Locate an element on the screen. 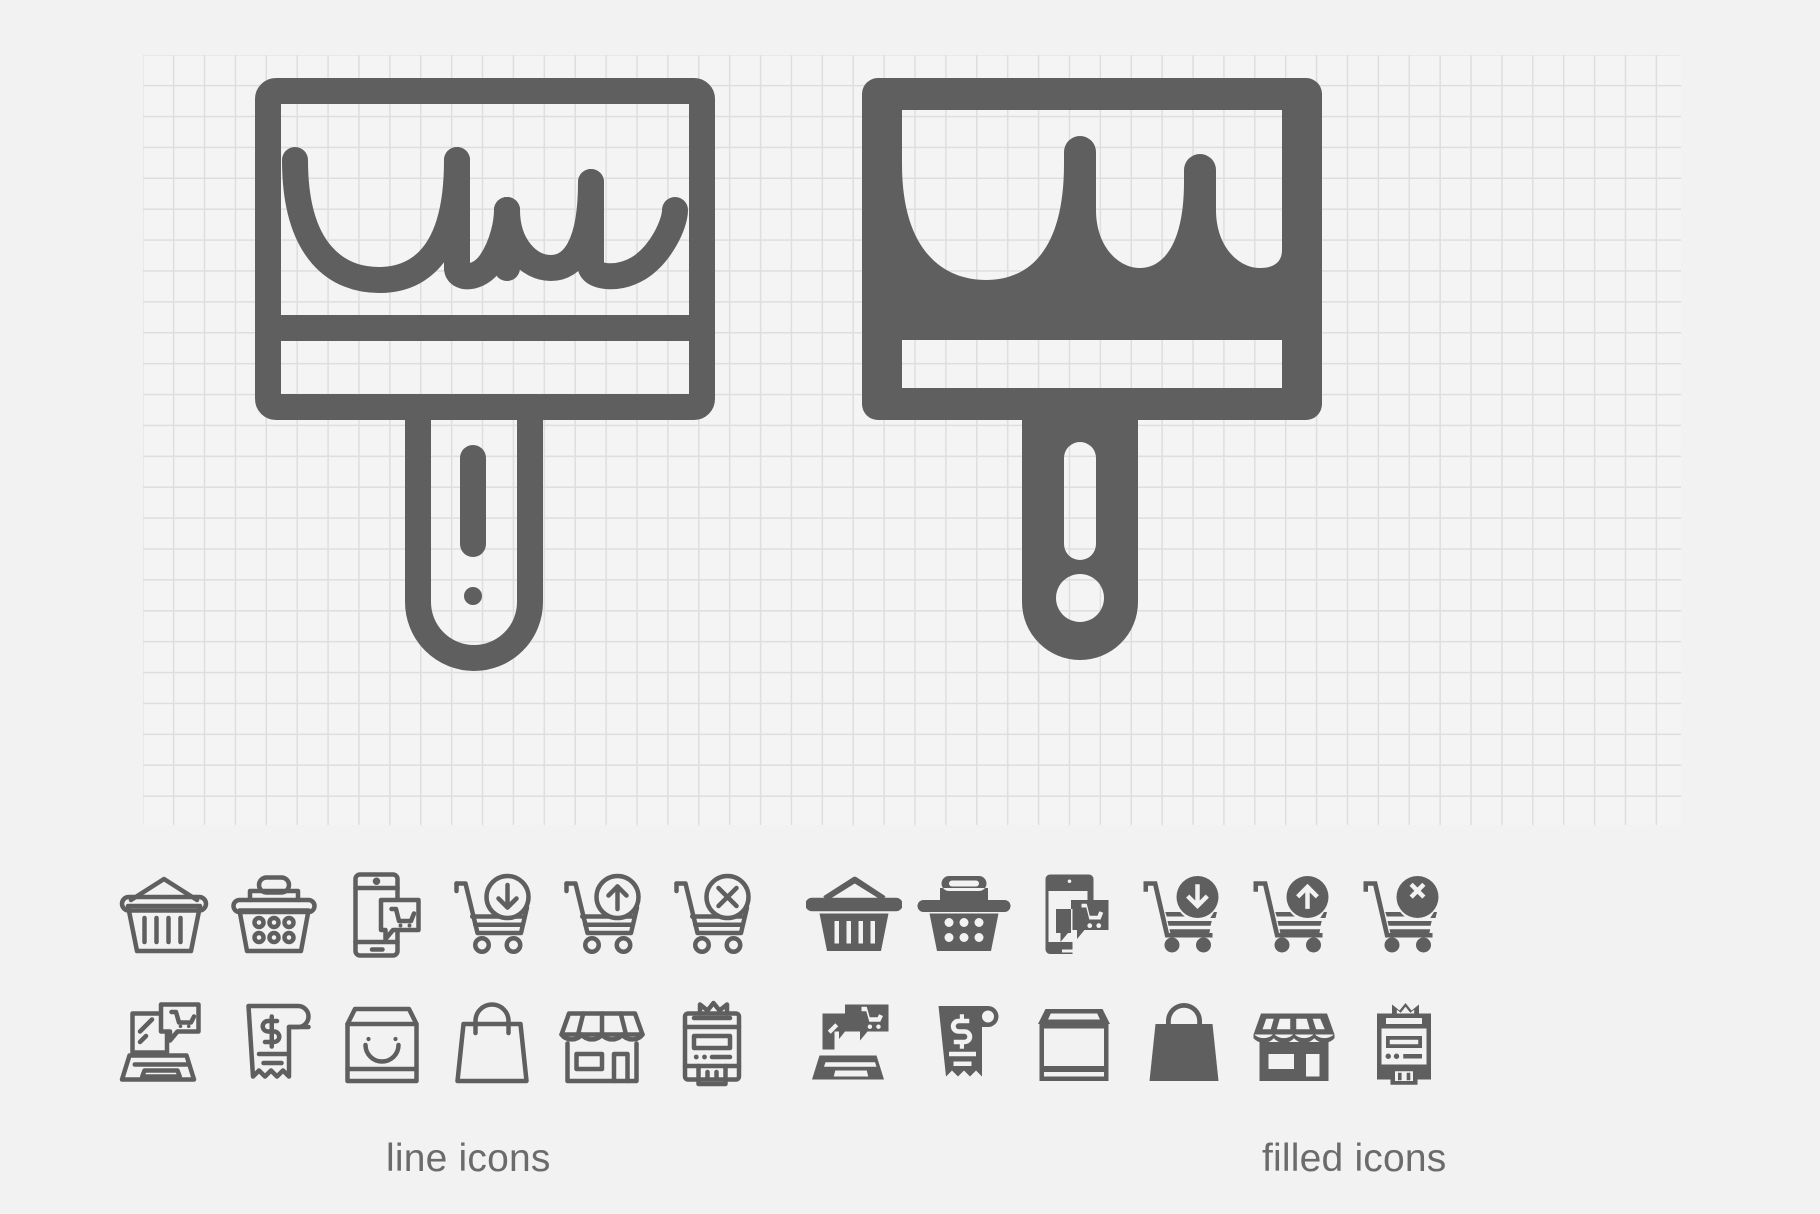  caption-filled-icons: filled icons is located at coordinates (1354, 1158).